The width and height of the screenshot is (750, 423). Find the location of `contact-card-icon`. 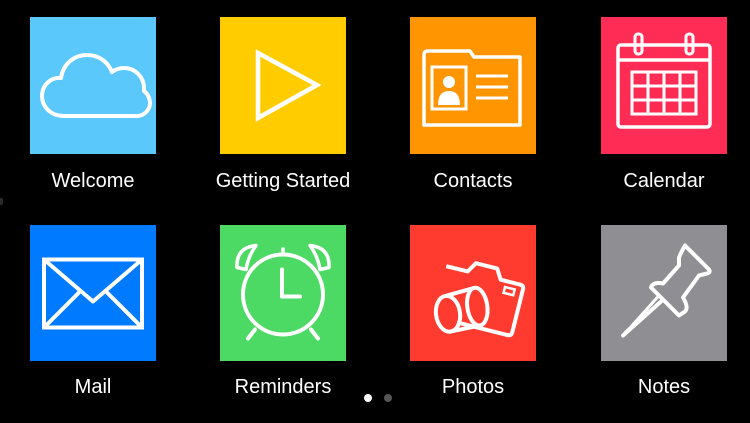

contact-card-icon is located at coordinates (472, 88).